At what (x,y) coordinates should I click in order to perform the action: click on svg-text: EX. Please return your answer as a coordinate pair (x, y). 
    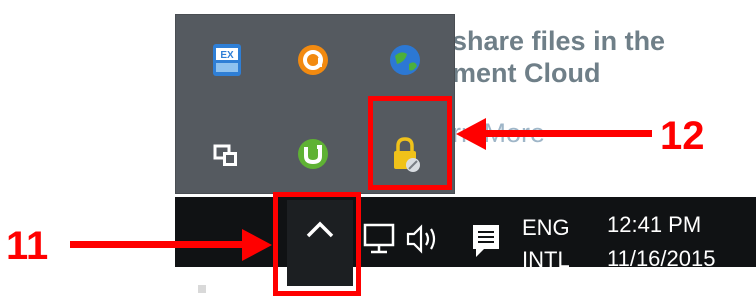
    Looking at the image, I should click on (227, 55).